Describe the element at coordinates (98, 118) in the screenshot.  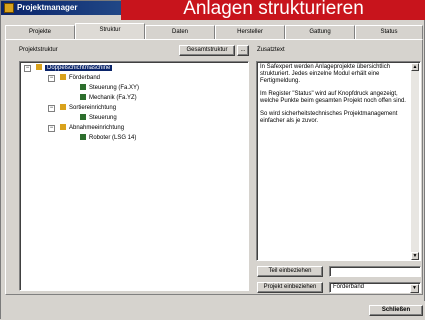
I see `tree-node-steuerung: Steuerung` at that location.